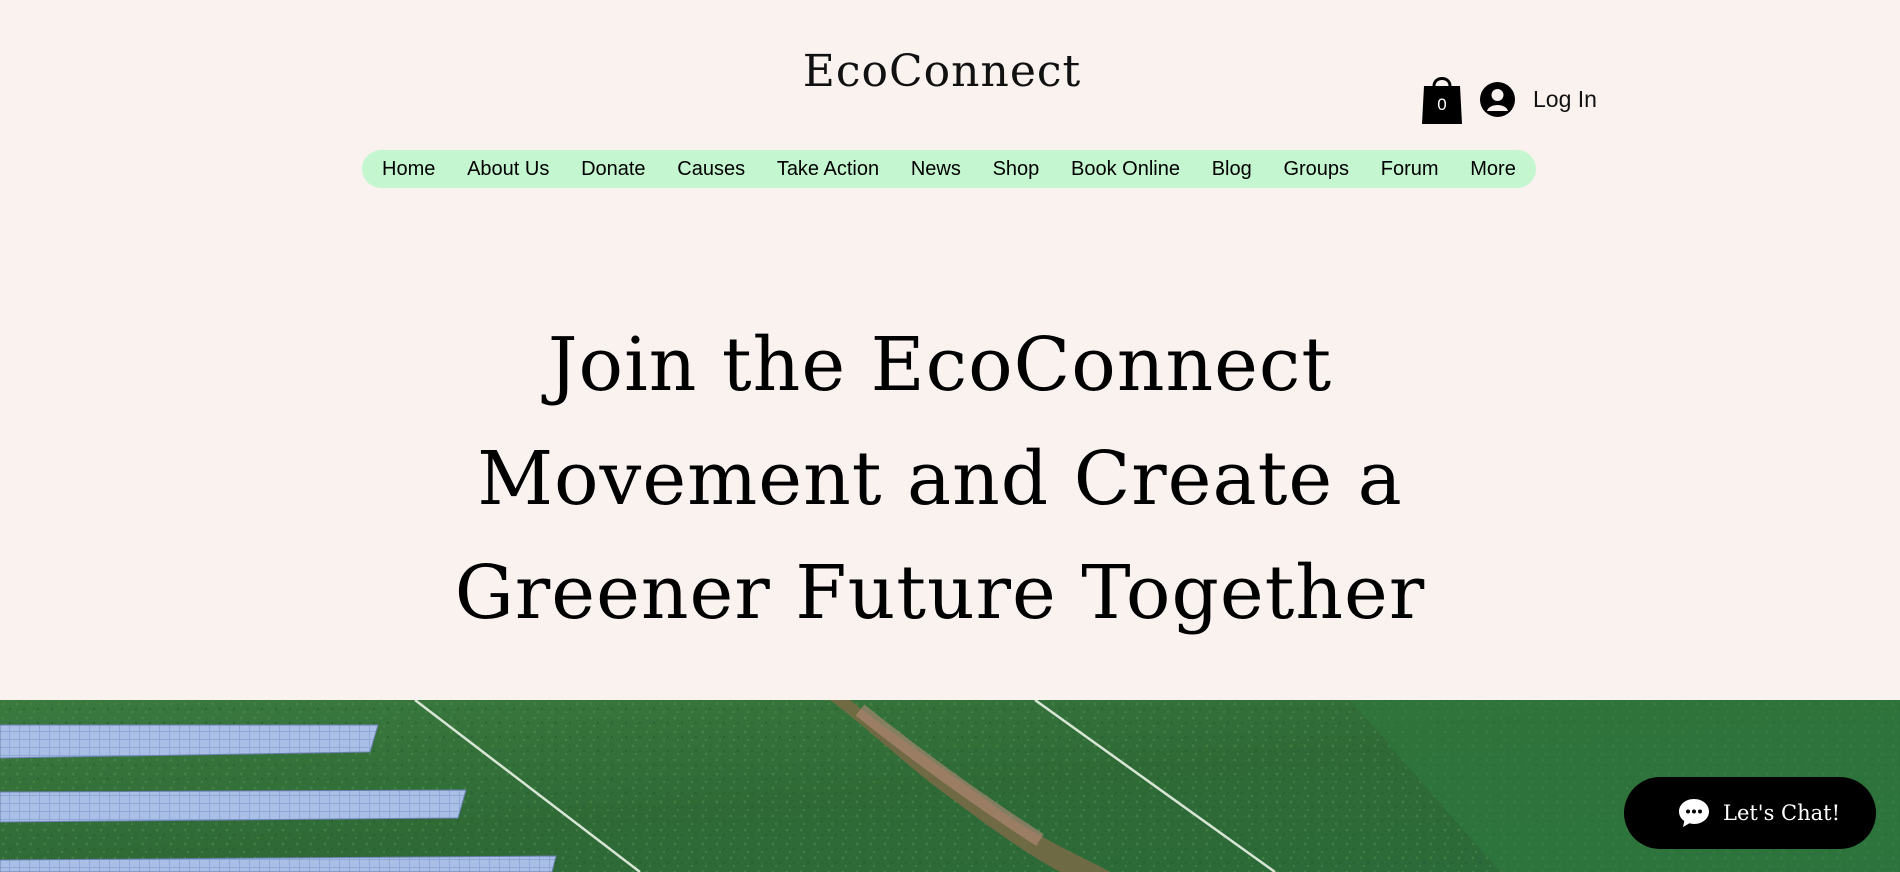 The image size is (1900, 872). I want to click on nav-item-groups: Groups, so click(1316, 169).